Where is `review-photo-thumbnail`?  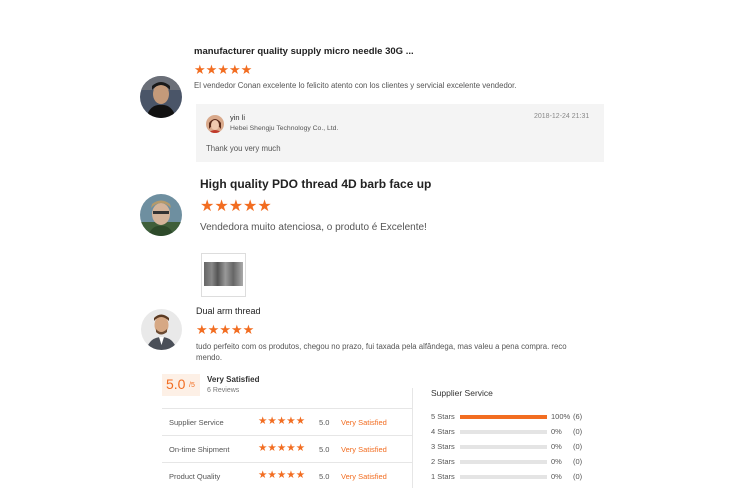 review-photo-thumbnail is located at coordinates (223, 275).